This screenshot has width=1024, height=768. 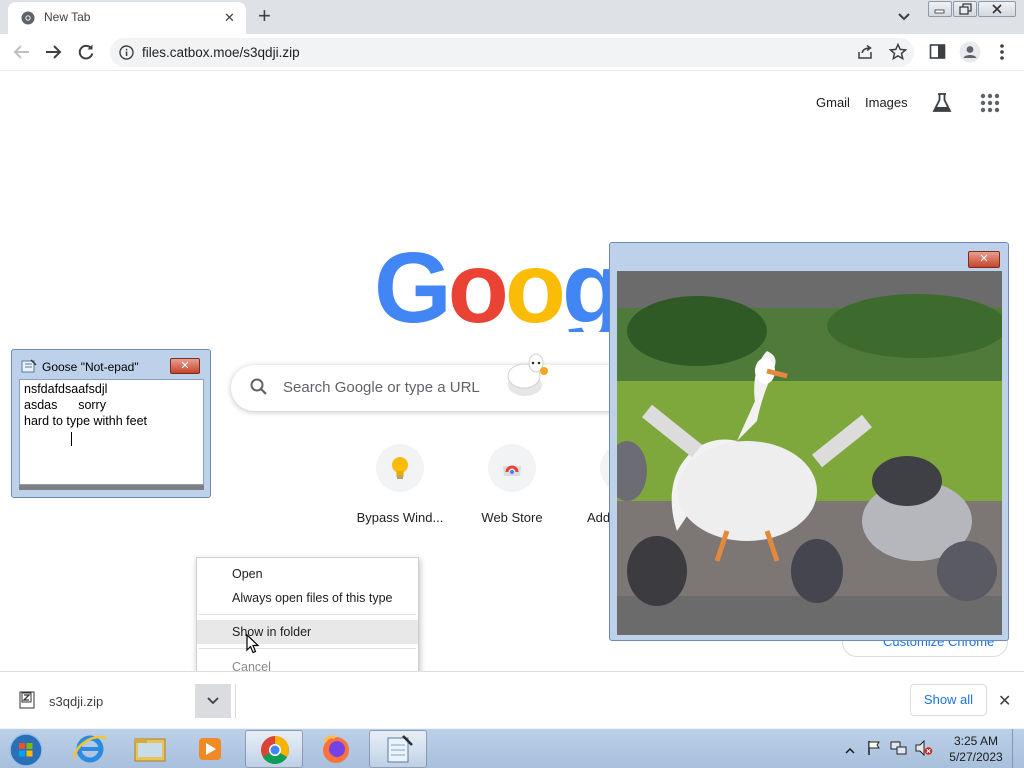 I want to click on menu-item-always-open: Always open files of this type, so click(x=307, y=598).